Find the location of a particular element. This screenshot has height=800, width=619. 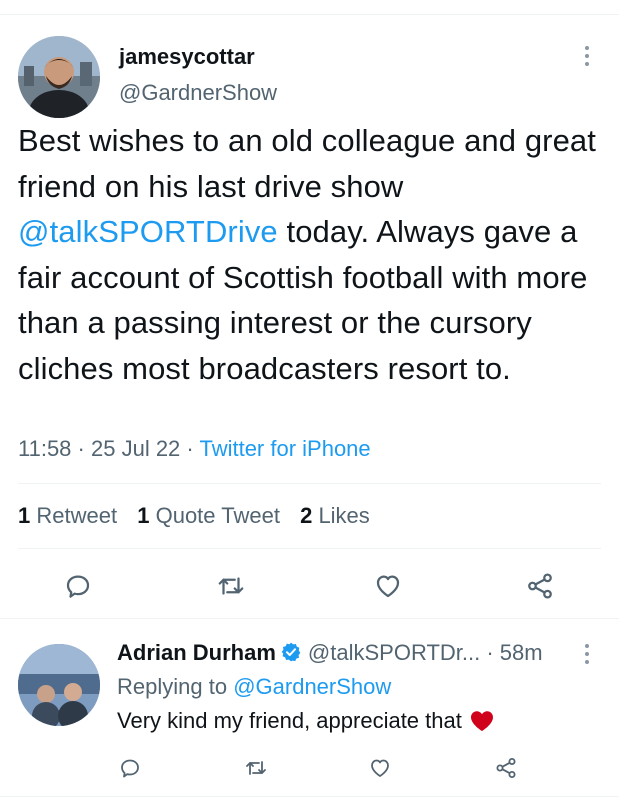

tweet-date: 25 Jul 22 is located at coordinates (136, 448).